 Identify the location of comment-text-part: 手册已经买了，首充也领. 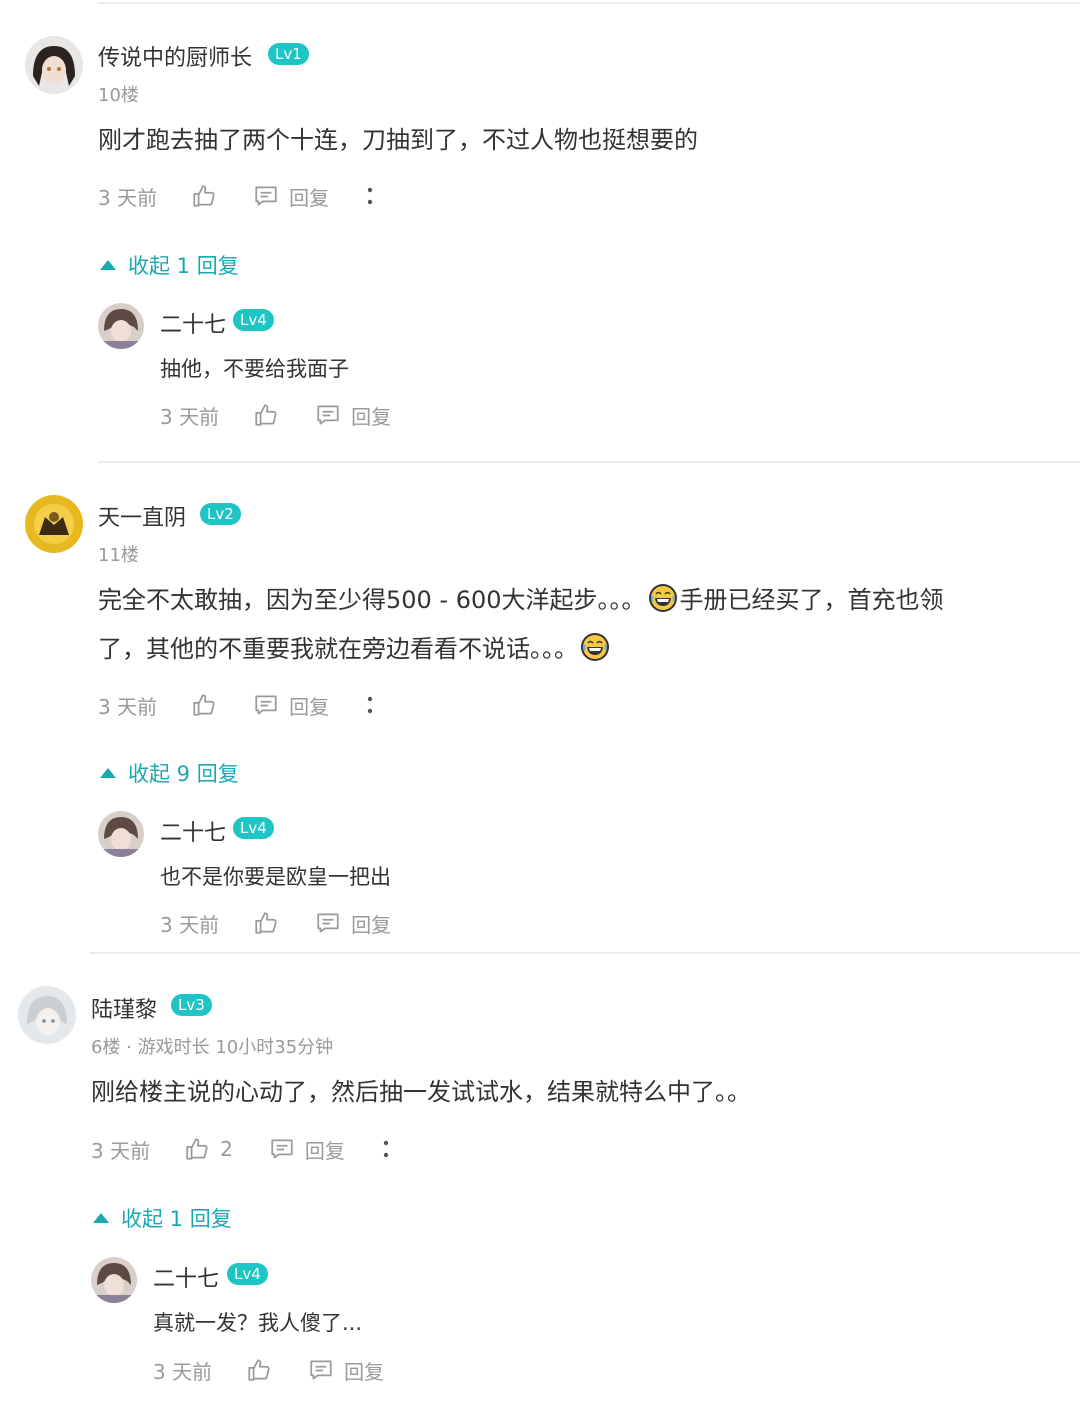
(811, 600).